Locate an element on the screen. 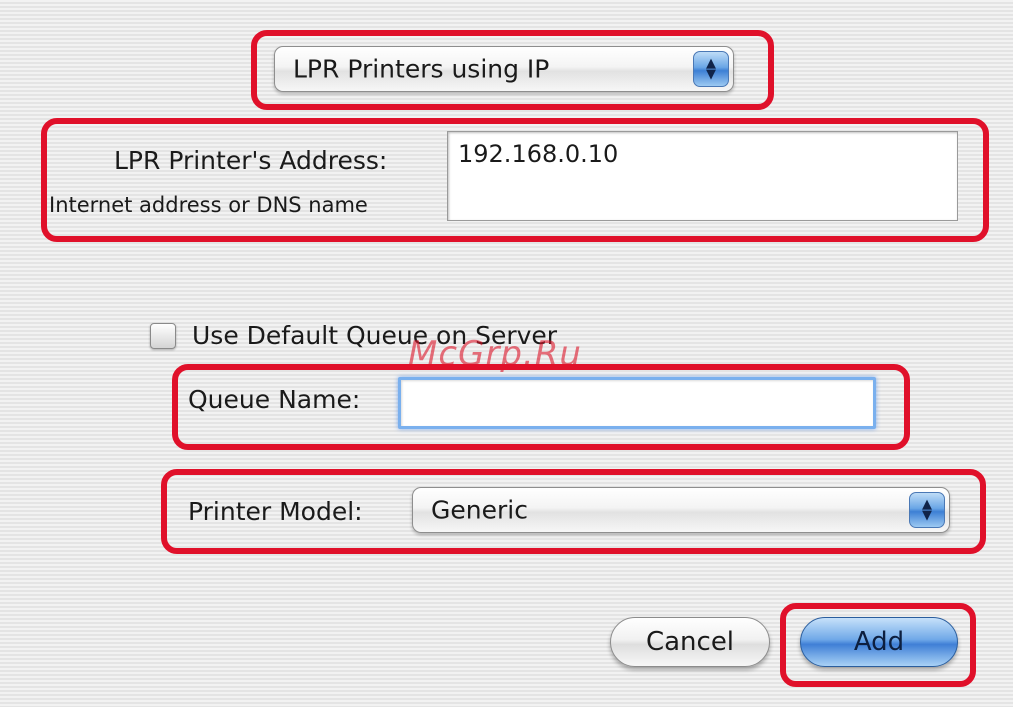  add-button: Add is located at coordinates (879, 642).